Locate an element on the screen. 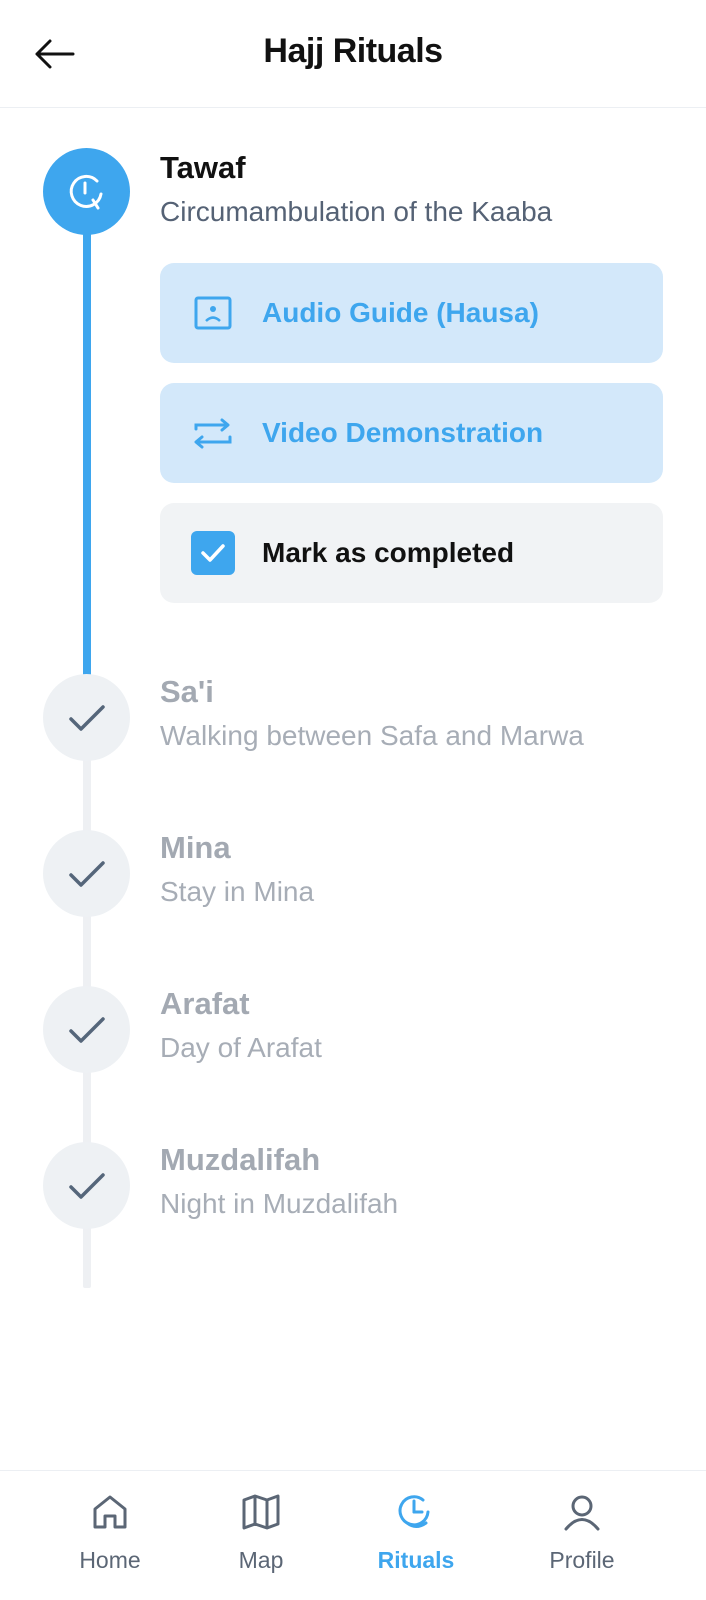 Image resolution: width=706 pixels, height=1600 pixels. nav-profile: Profile is located at coordinates (582, 1539).